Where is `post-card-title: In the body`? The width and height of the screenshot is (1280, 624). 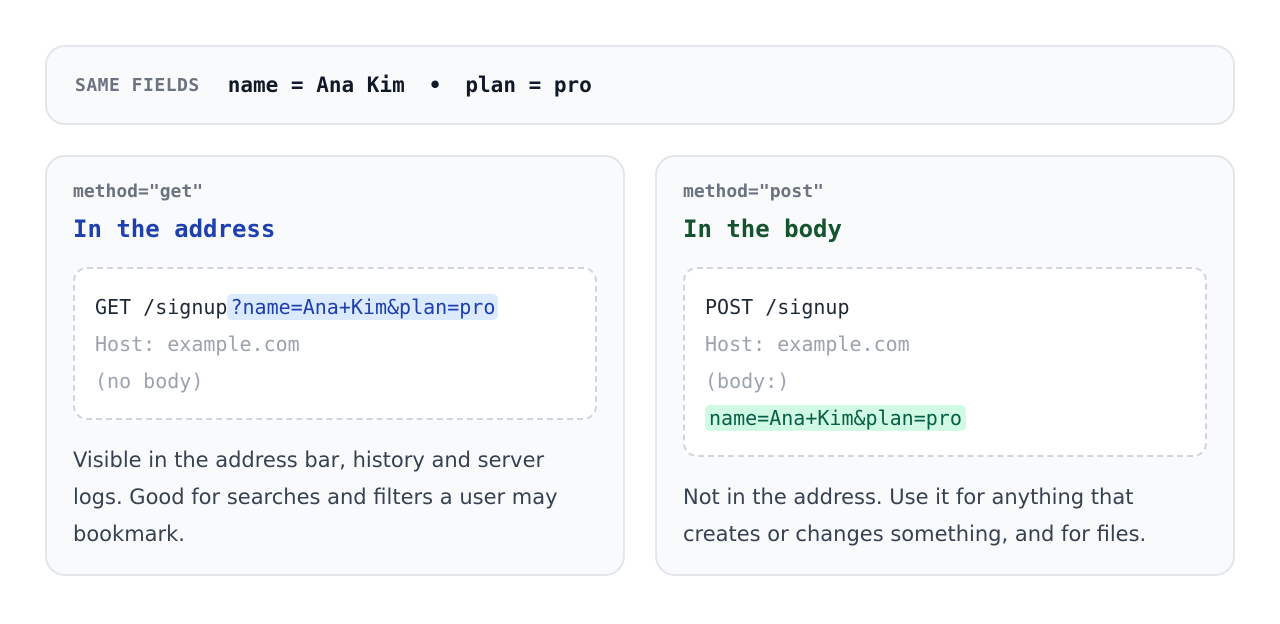
post-card-title: In the body is located at coordinates (762, 229).